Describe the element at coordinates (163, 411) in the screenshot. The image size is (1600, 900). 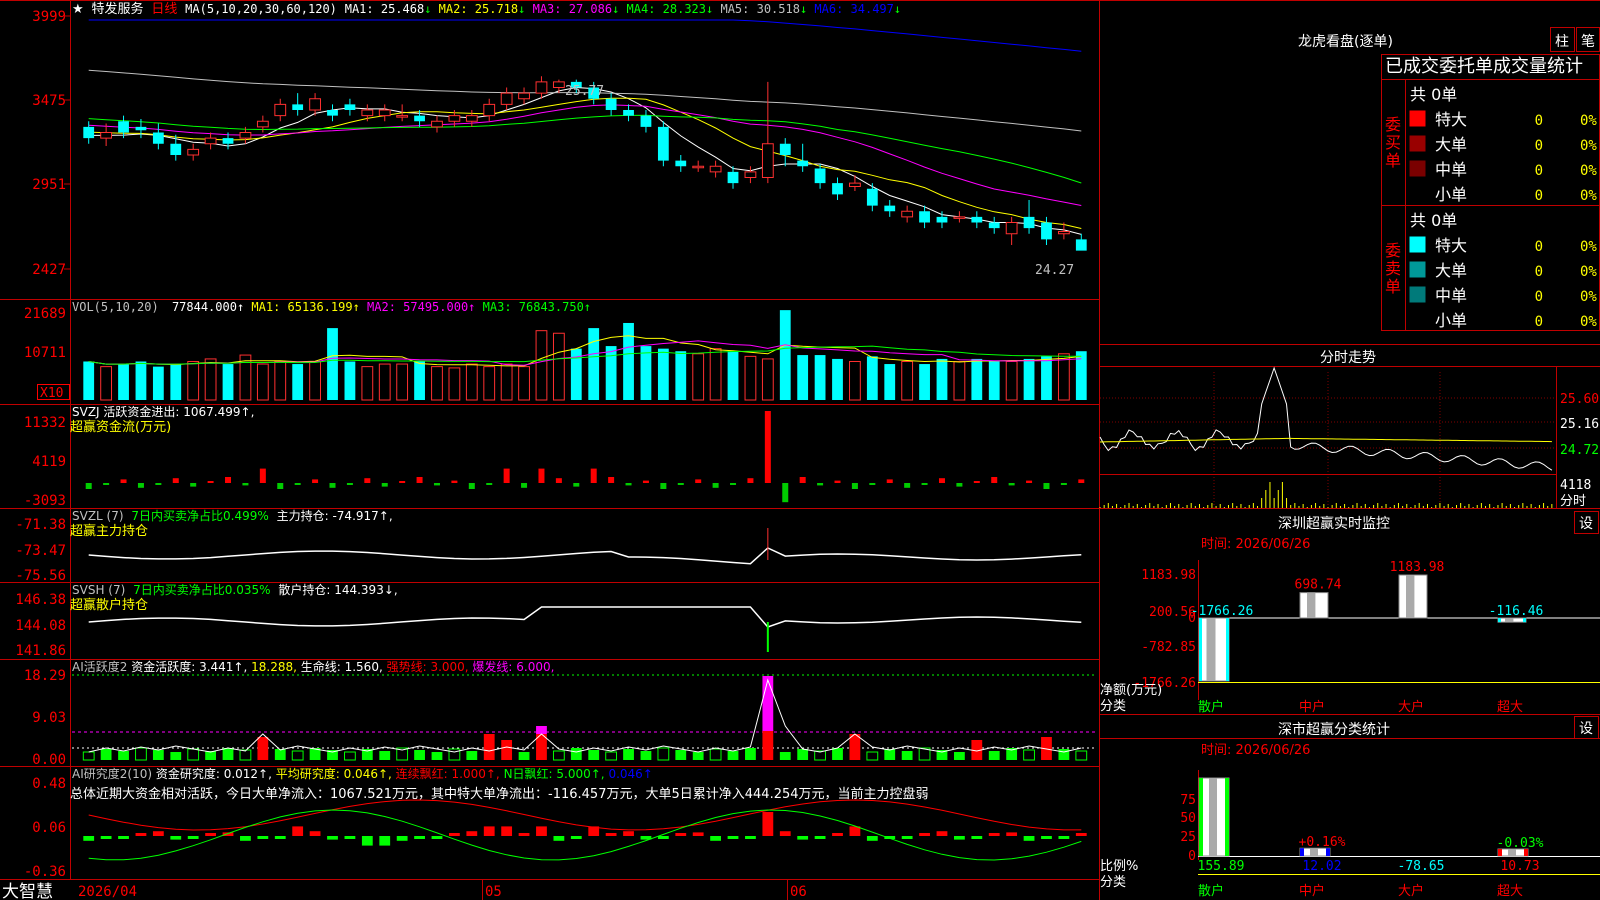
I see `svzj-title: SVZJ 活跃资金进出: 1067.499↑,` at that location.